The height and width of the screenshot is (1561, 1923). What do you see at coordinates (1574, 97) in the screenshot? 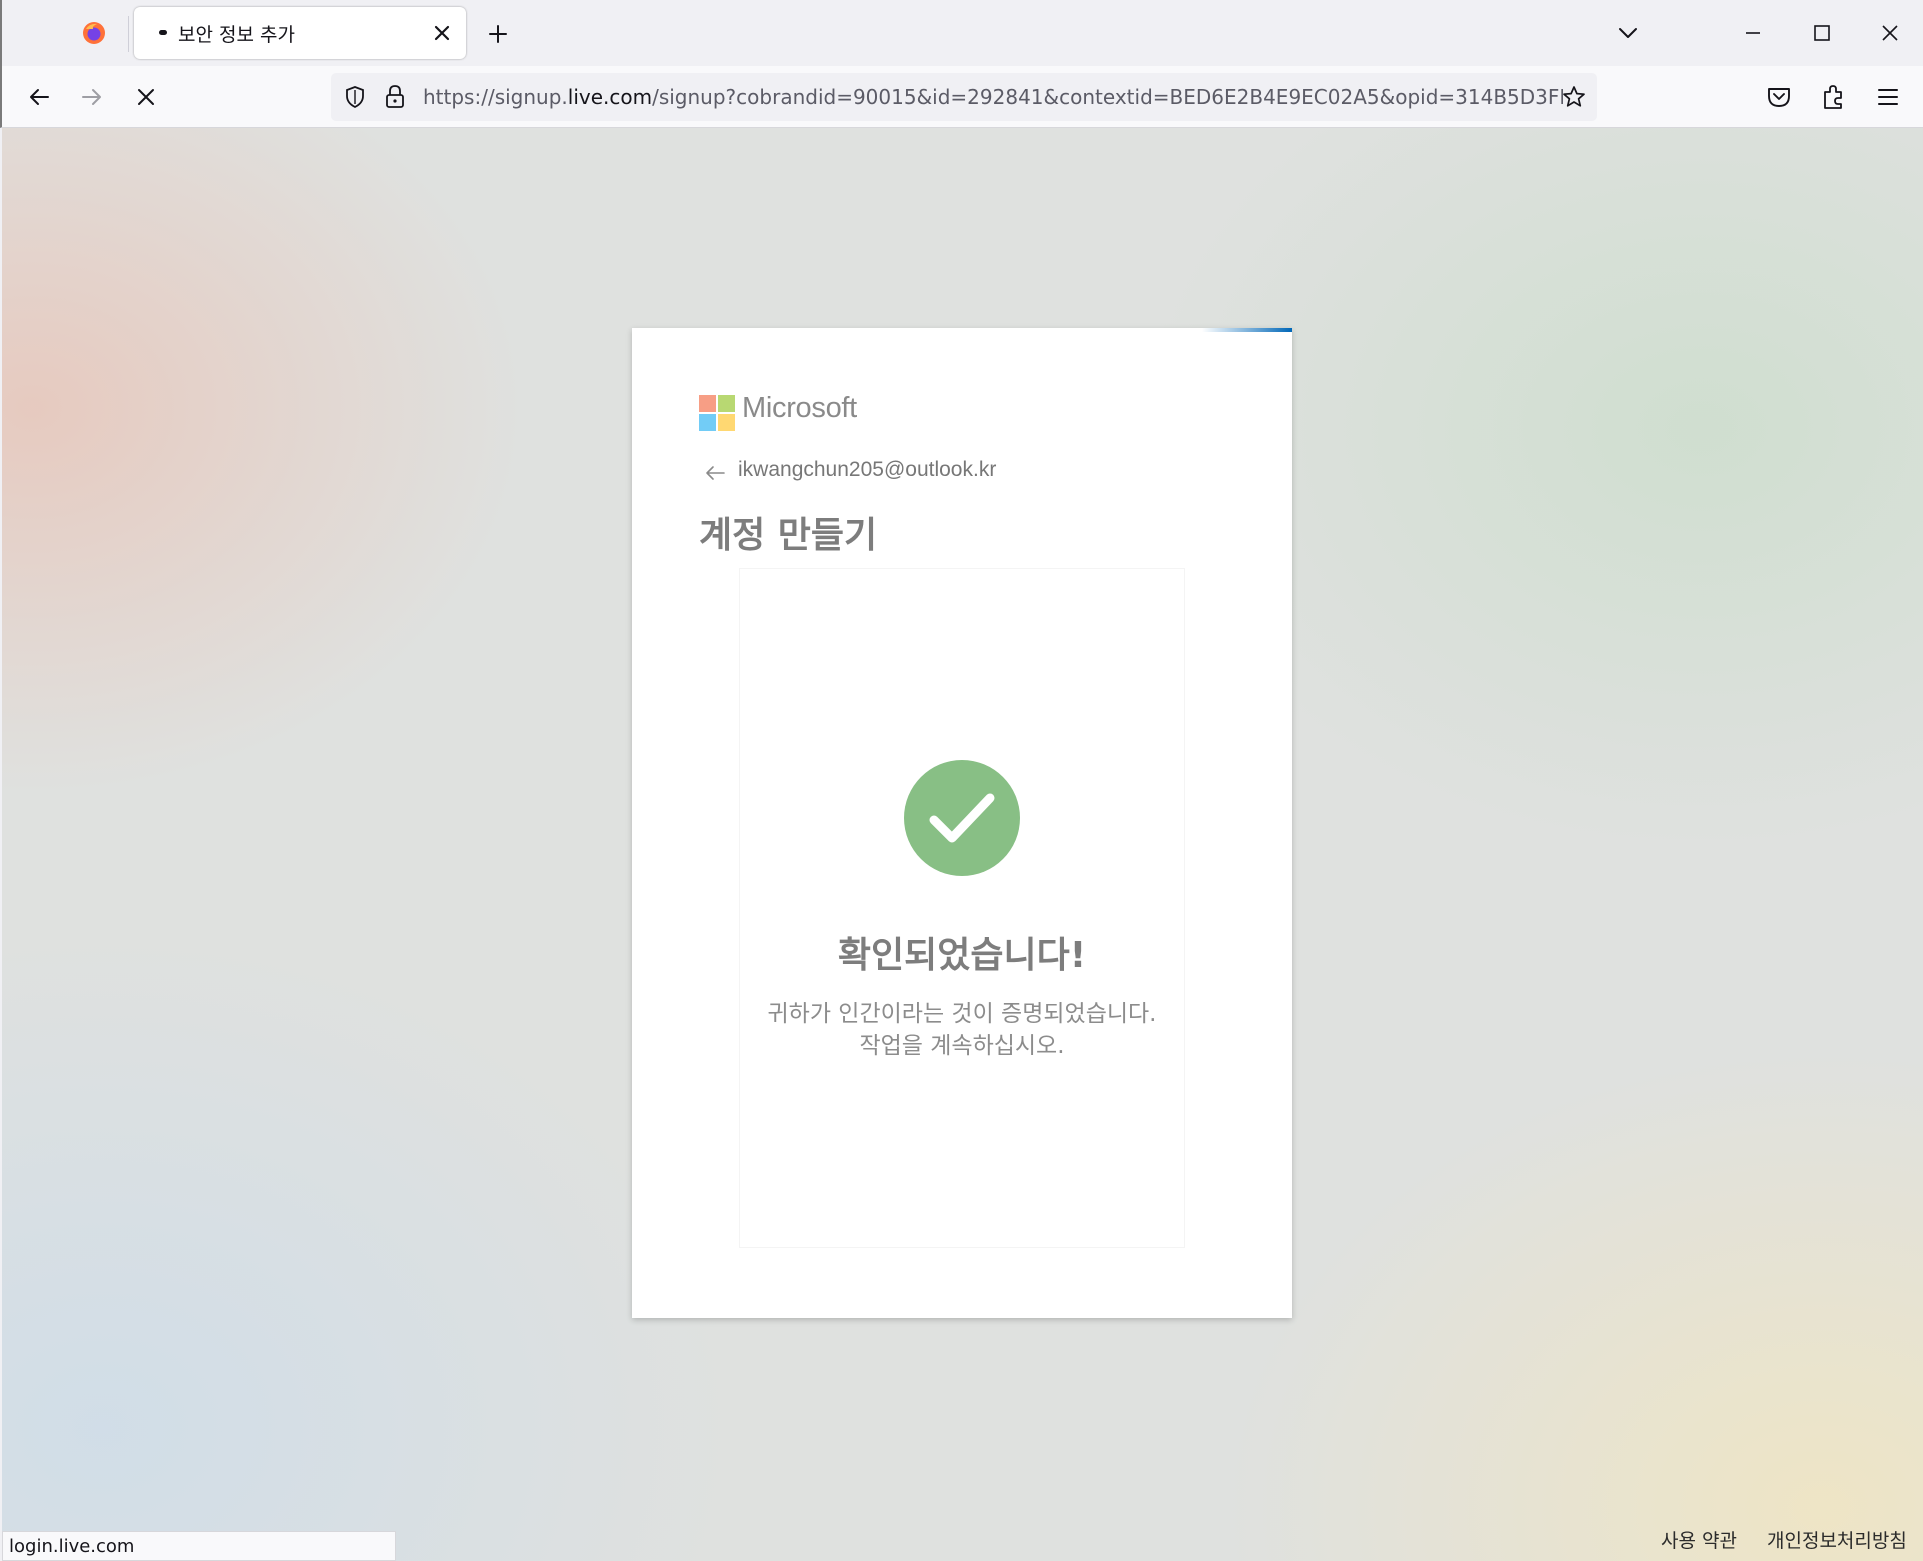
I see `star-icon` at bounding box center [1574, 97].